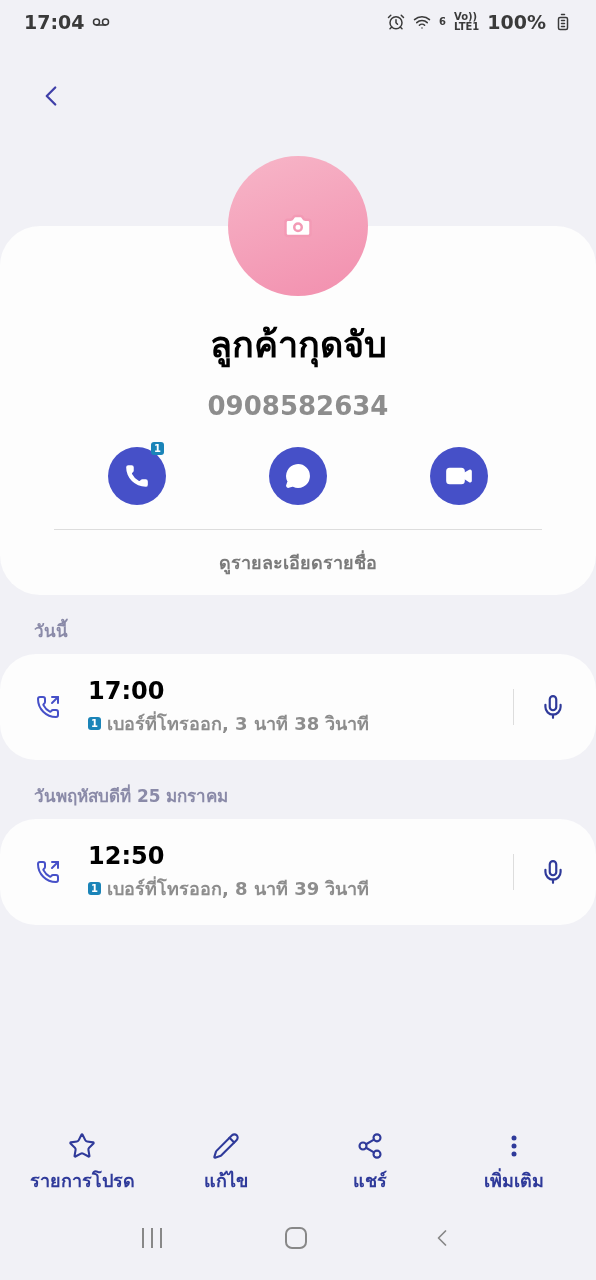  What do you see at coordinates (298, 707) in the screenshot?
I see `call-log-entry: 17:00 1 เบอร์ที่โทรออก, 3 นาที 38 วินาที` at bounding box center [298, 707].